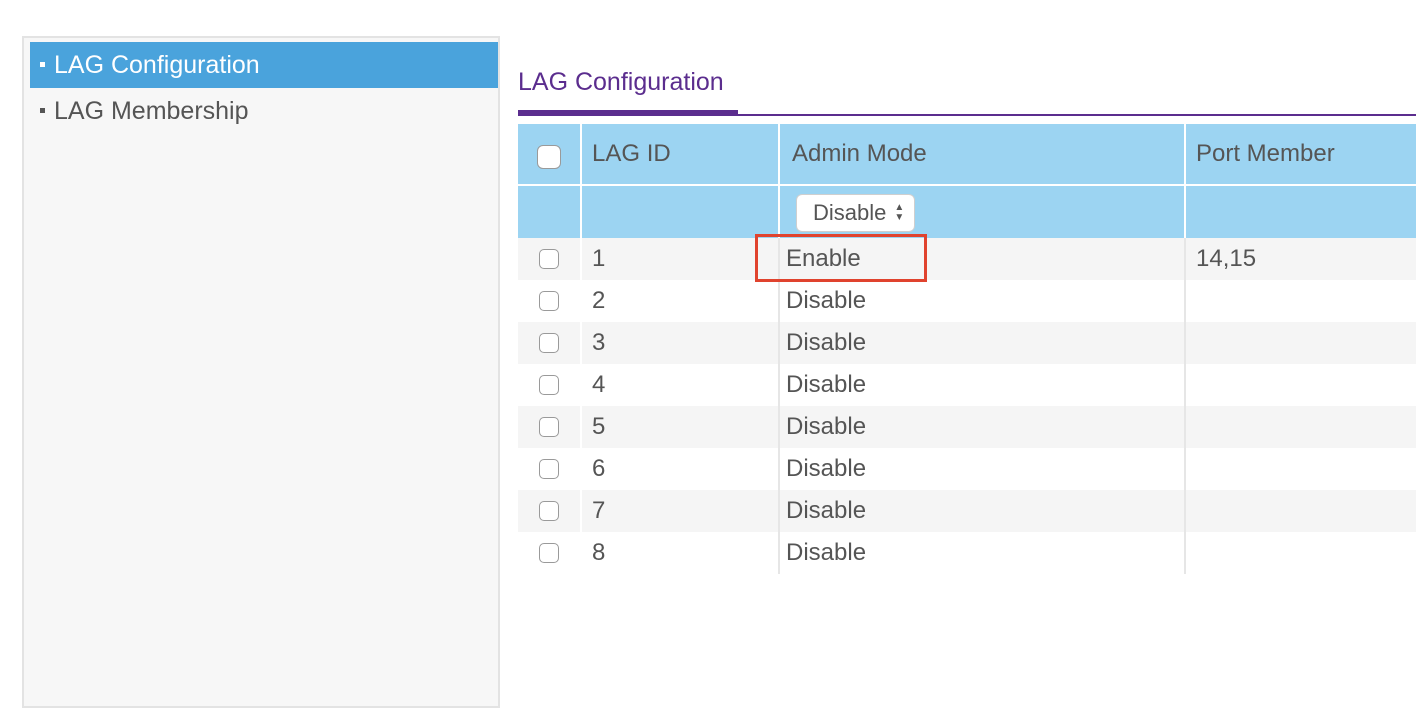  I want to click on cell-lag-id: 3, so click(679, 343).